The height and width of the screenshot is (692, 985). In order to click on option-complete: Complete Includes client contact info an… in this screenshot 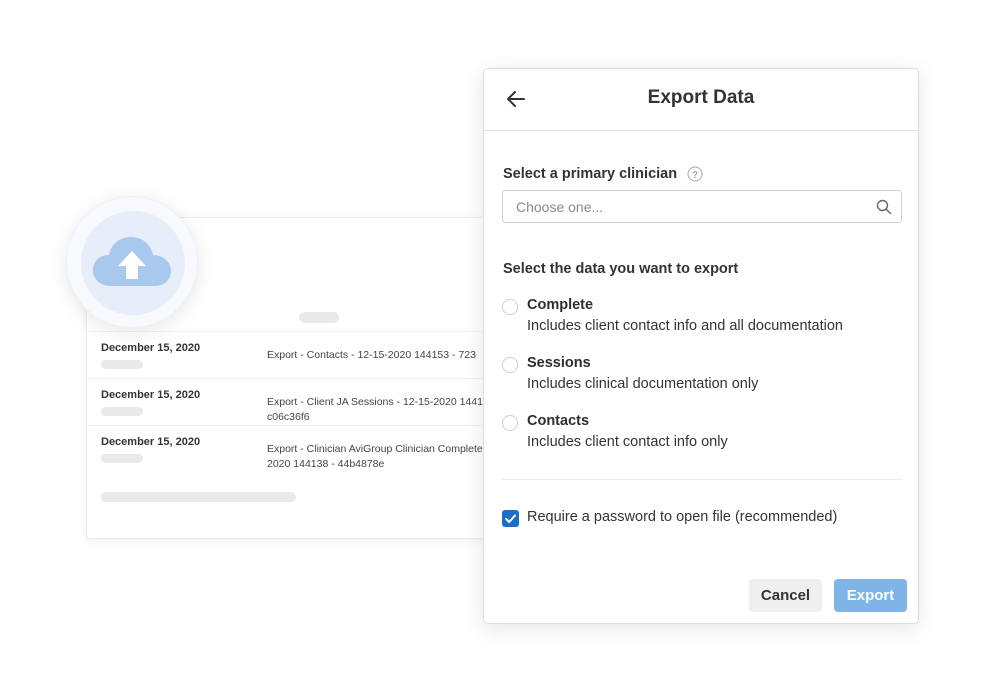, I will do `click(702, 321)`.